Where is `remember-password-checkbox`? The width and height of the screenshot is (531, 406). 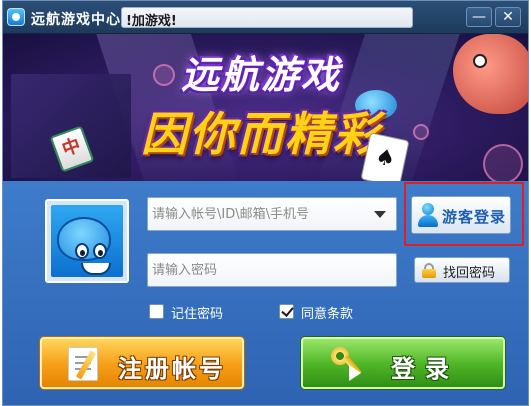 remember-password-checkbox is located at coordinates (156, 311).